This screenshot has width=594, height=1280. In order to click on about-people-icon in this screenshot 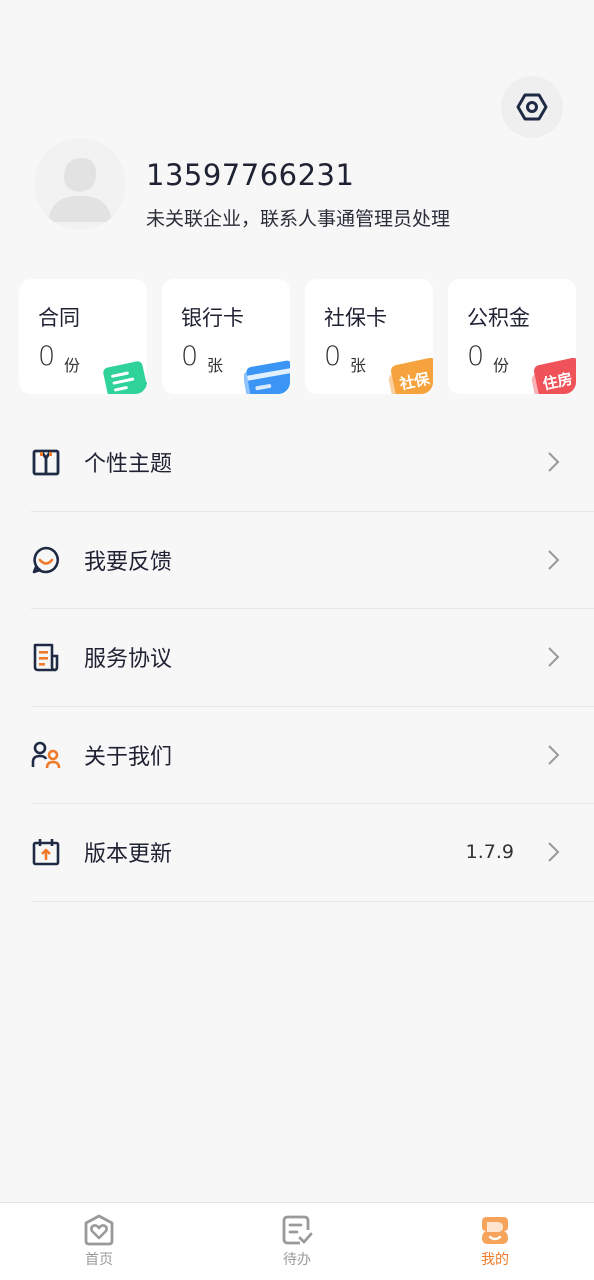, I will do `click(46, 754)`.